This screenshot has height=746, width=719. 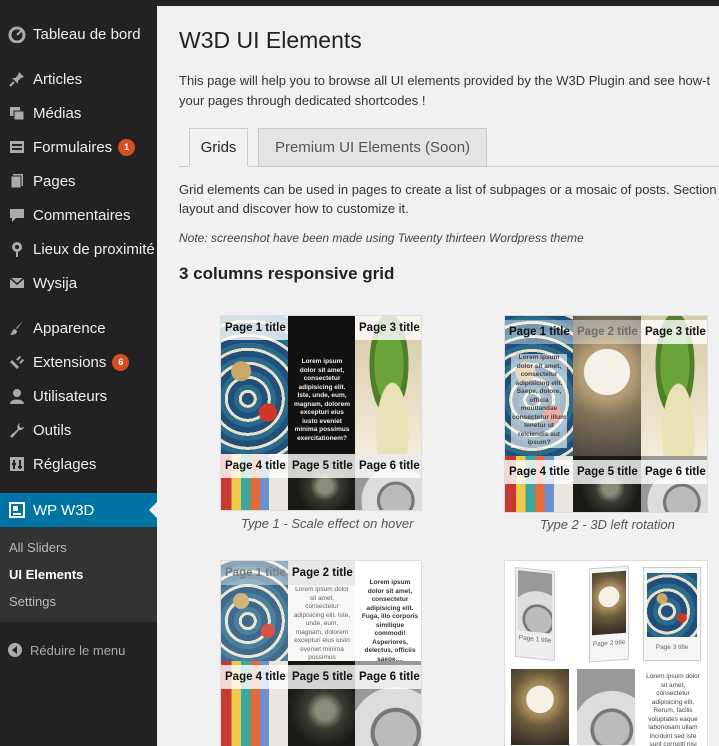 I want to click on update-count-badge: 1, so click(x=127, y=147).